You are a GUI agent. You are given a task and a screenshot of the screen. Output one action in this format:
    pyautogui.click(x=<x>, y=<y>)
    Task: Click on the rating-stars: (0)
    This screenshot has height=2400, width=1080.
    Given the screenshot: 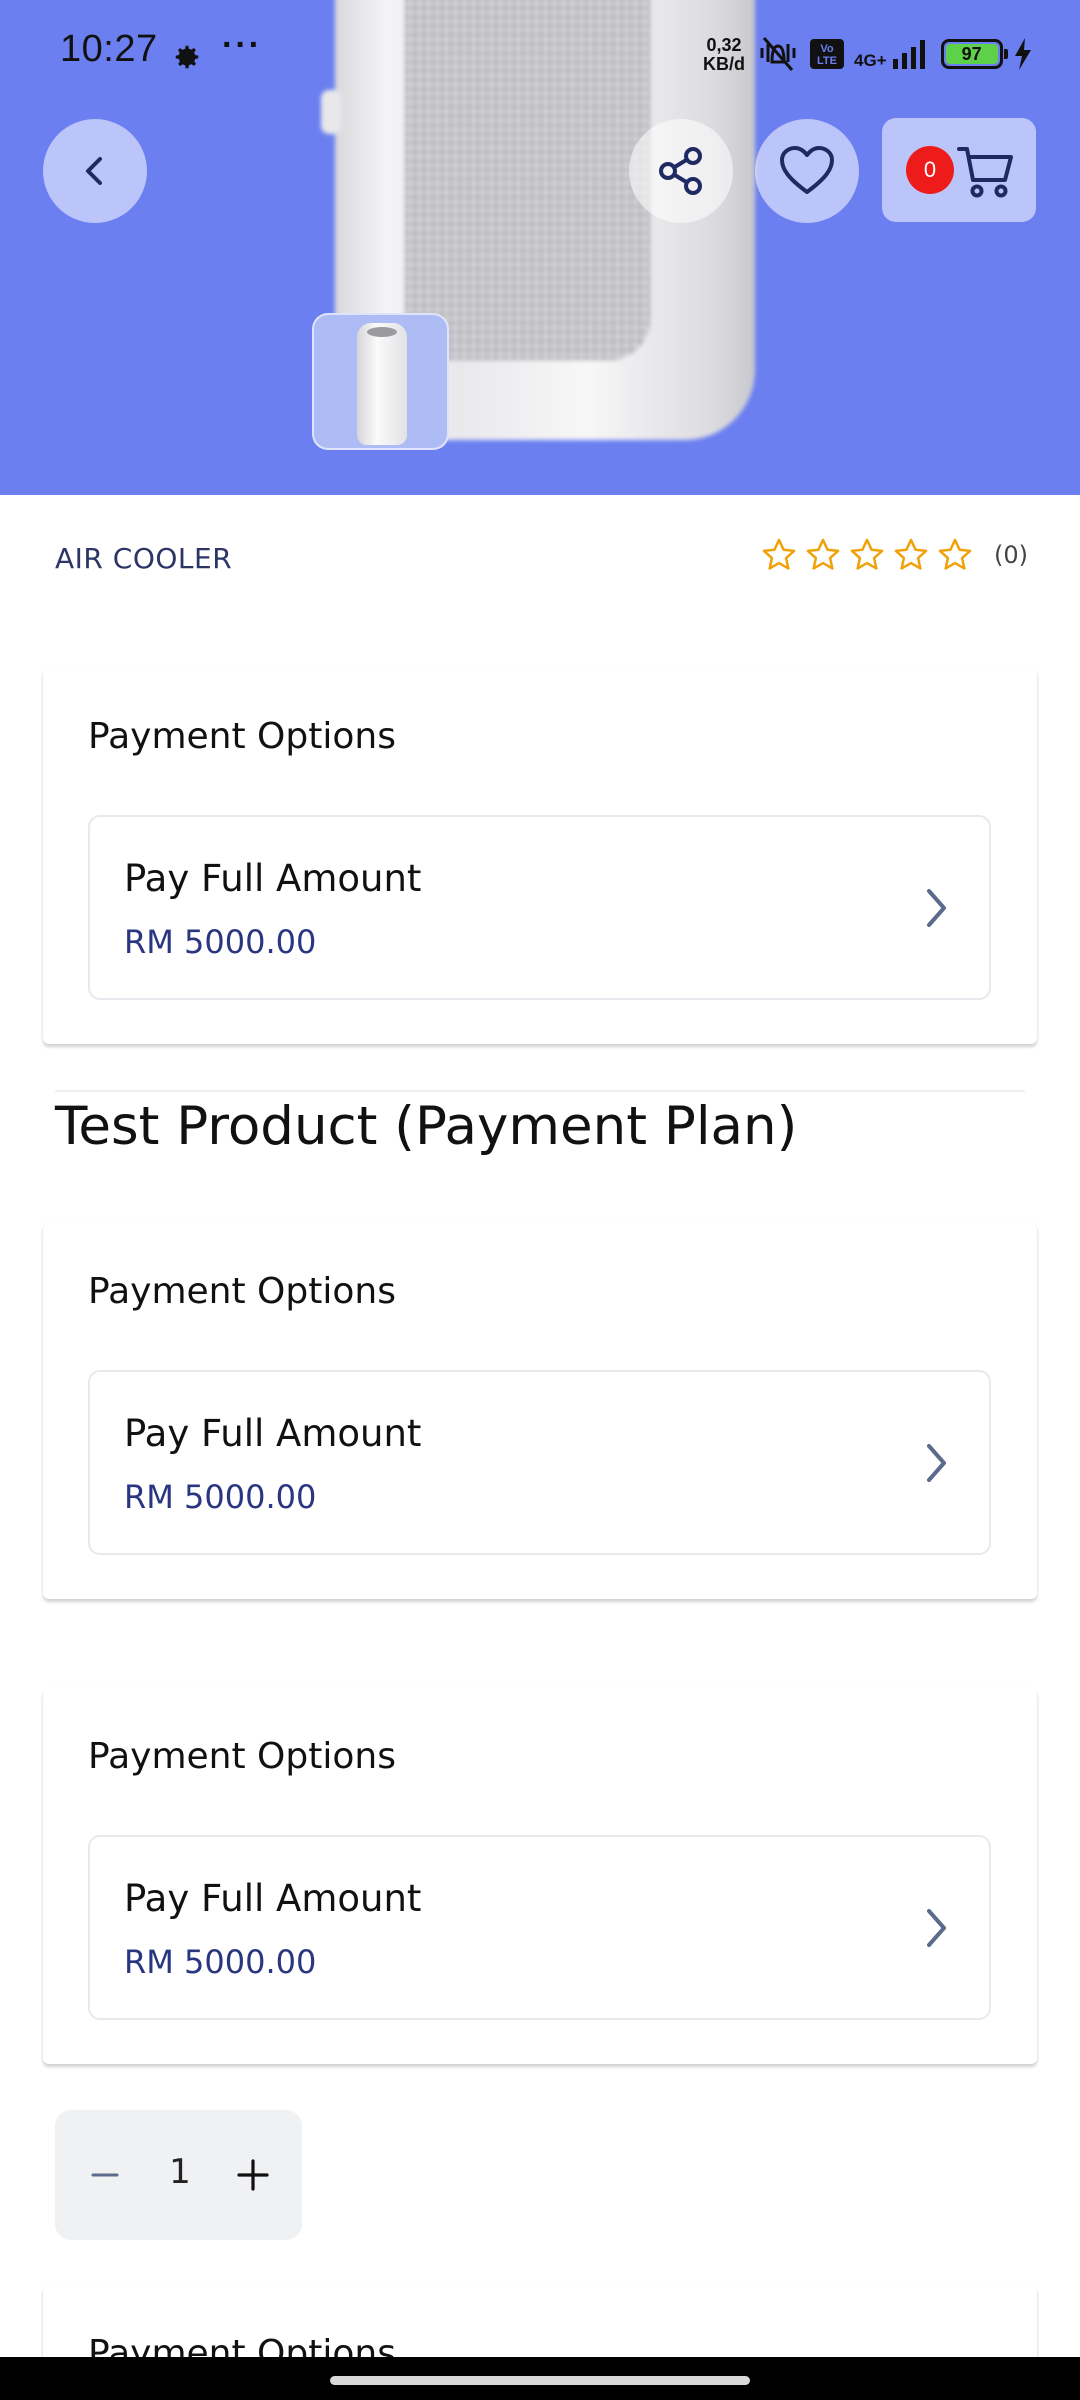 What is the action you would take?
    pyautogui.click(x=894, y=555)
    